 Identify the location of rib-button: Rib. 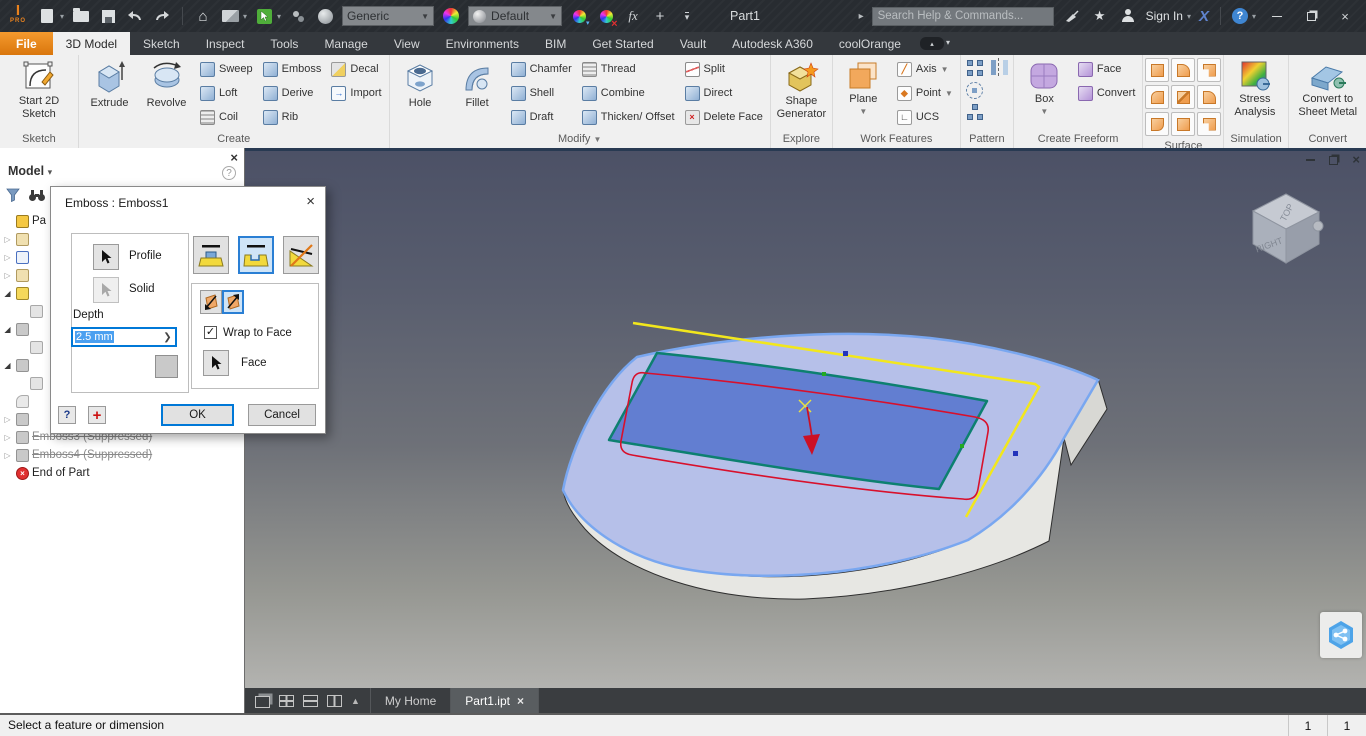
(292, 117).